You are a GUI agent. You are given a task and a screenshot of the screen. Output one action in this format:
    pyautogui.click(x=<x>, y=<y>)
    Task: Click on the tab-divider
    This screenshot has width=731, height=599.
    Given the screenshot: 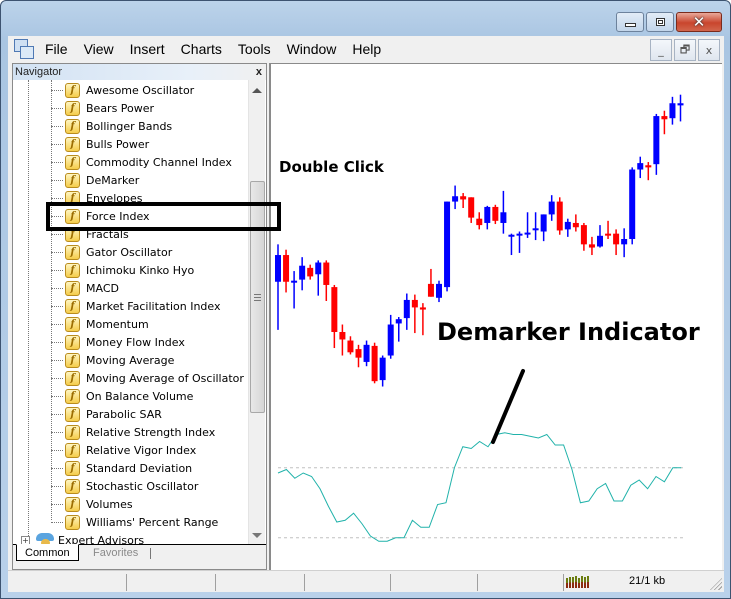 What is the action you would take?
    pyautogui.click(x=150, y=553)
    